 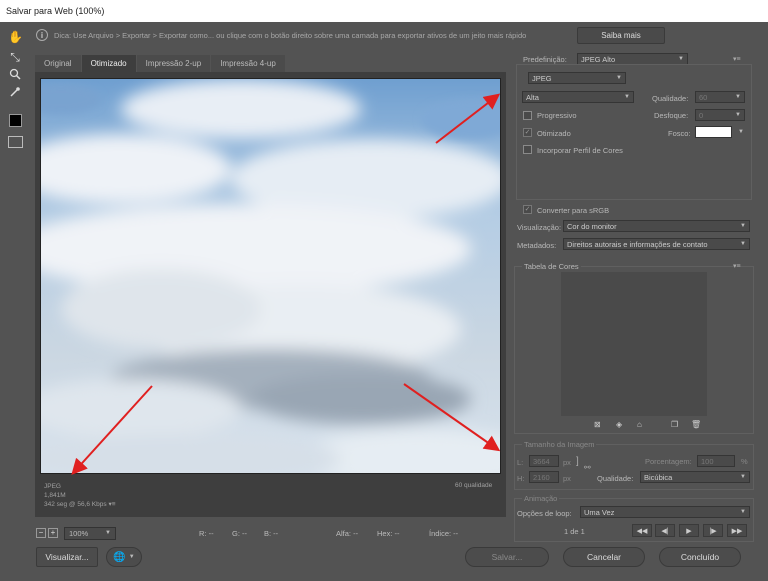 What do you see at coordinates (521, 478) in the screenshot?
I see `height-label: H:` at bounding box center [521, 478].